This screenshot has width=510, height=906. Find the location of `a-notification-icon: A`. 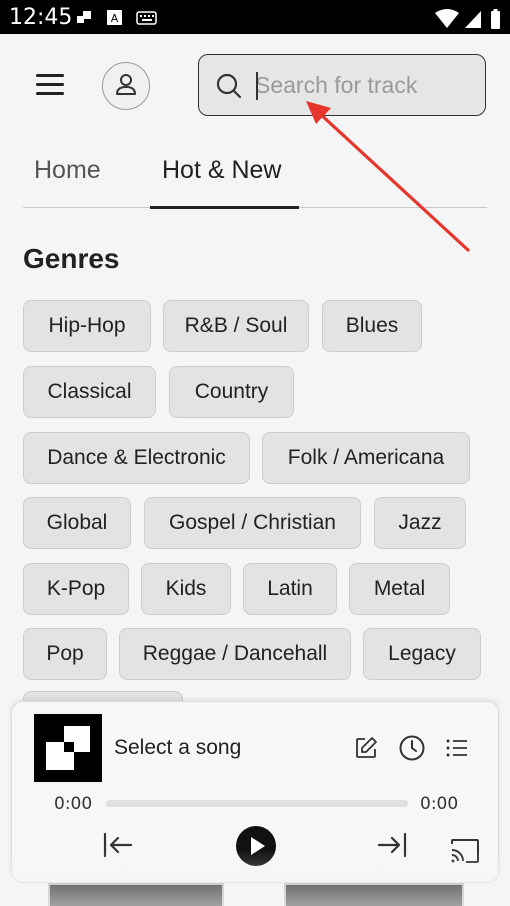

a-notification-icon: A is located at coordinates (114, 17).